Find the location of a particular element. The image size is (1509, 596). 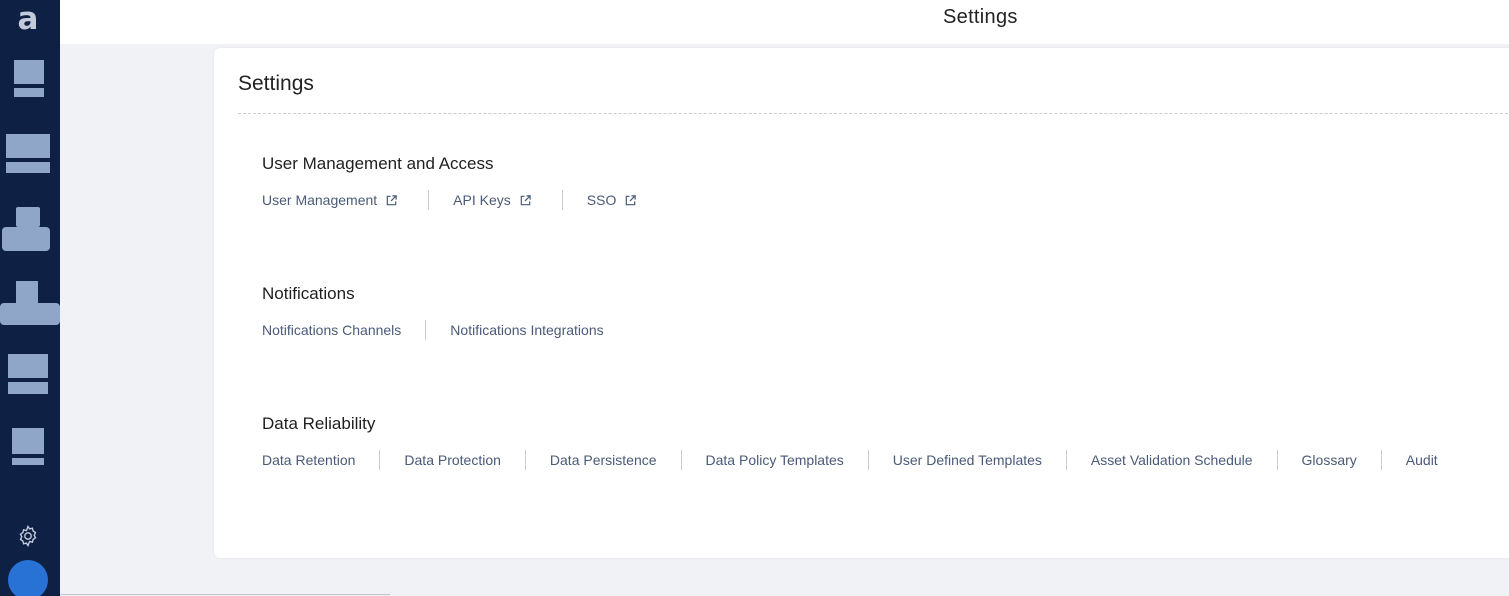

link-label: Asset Validation Schedule is located at coordinates (1171, 460).